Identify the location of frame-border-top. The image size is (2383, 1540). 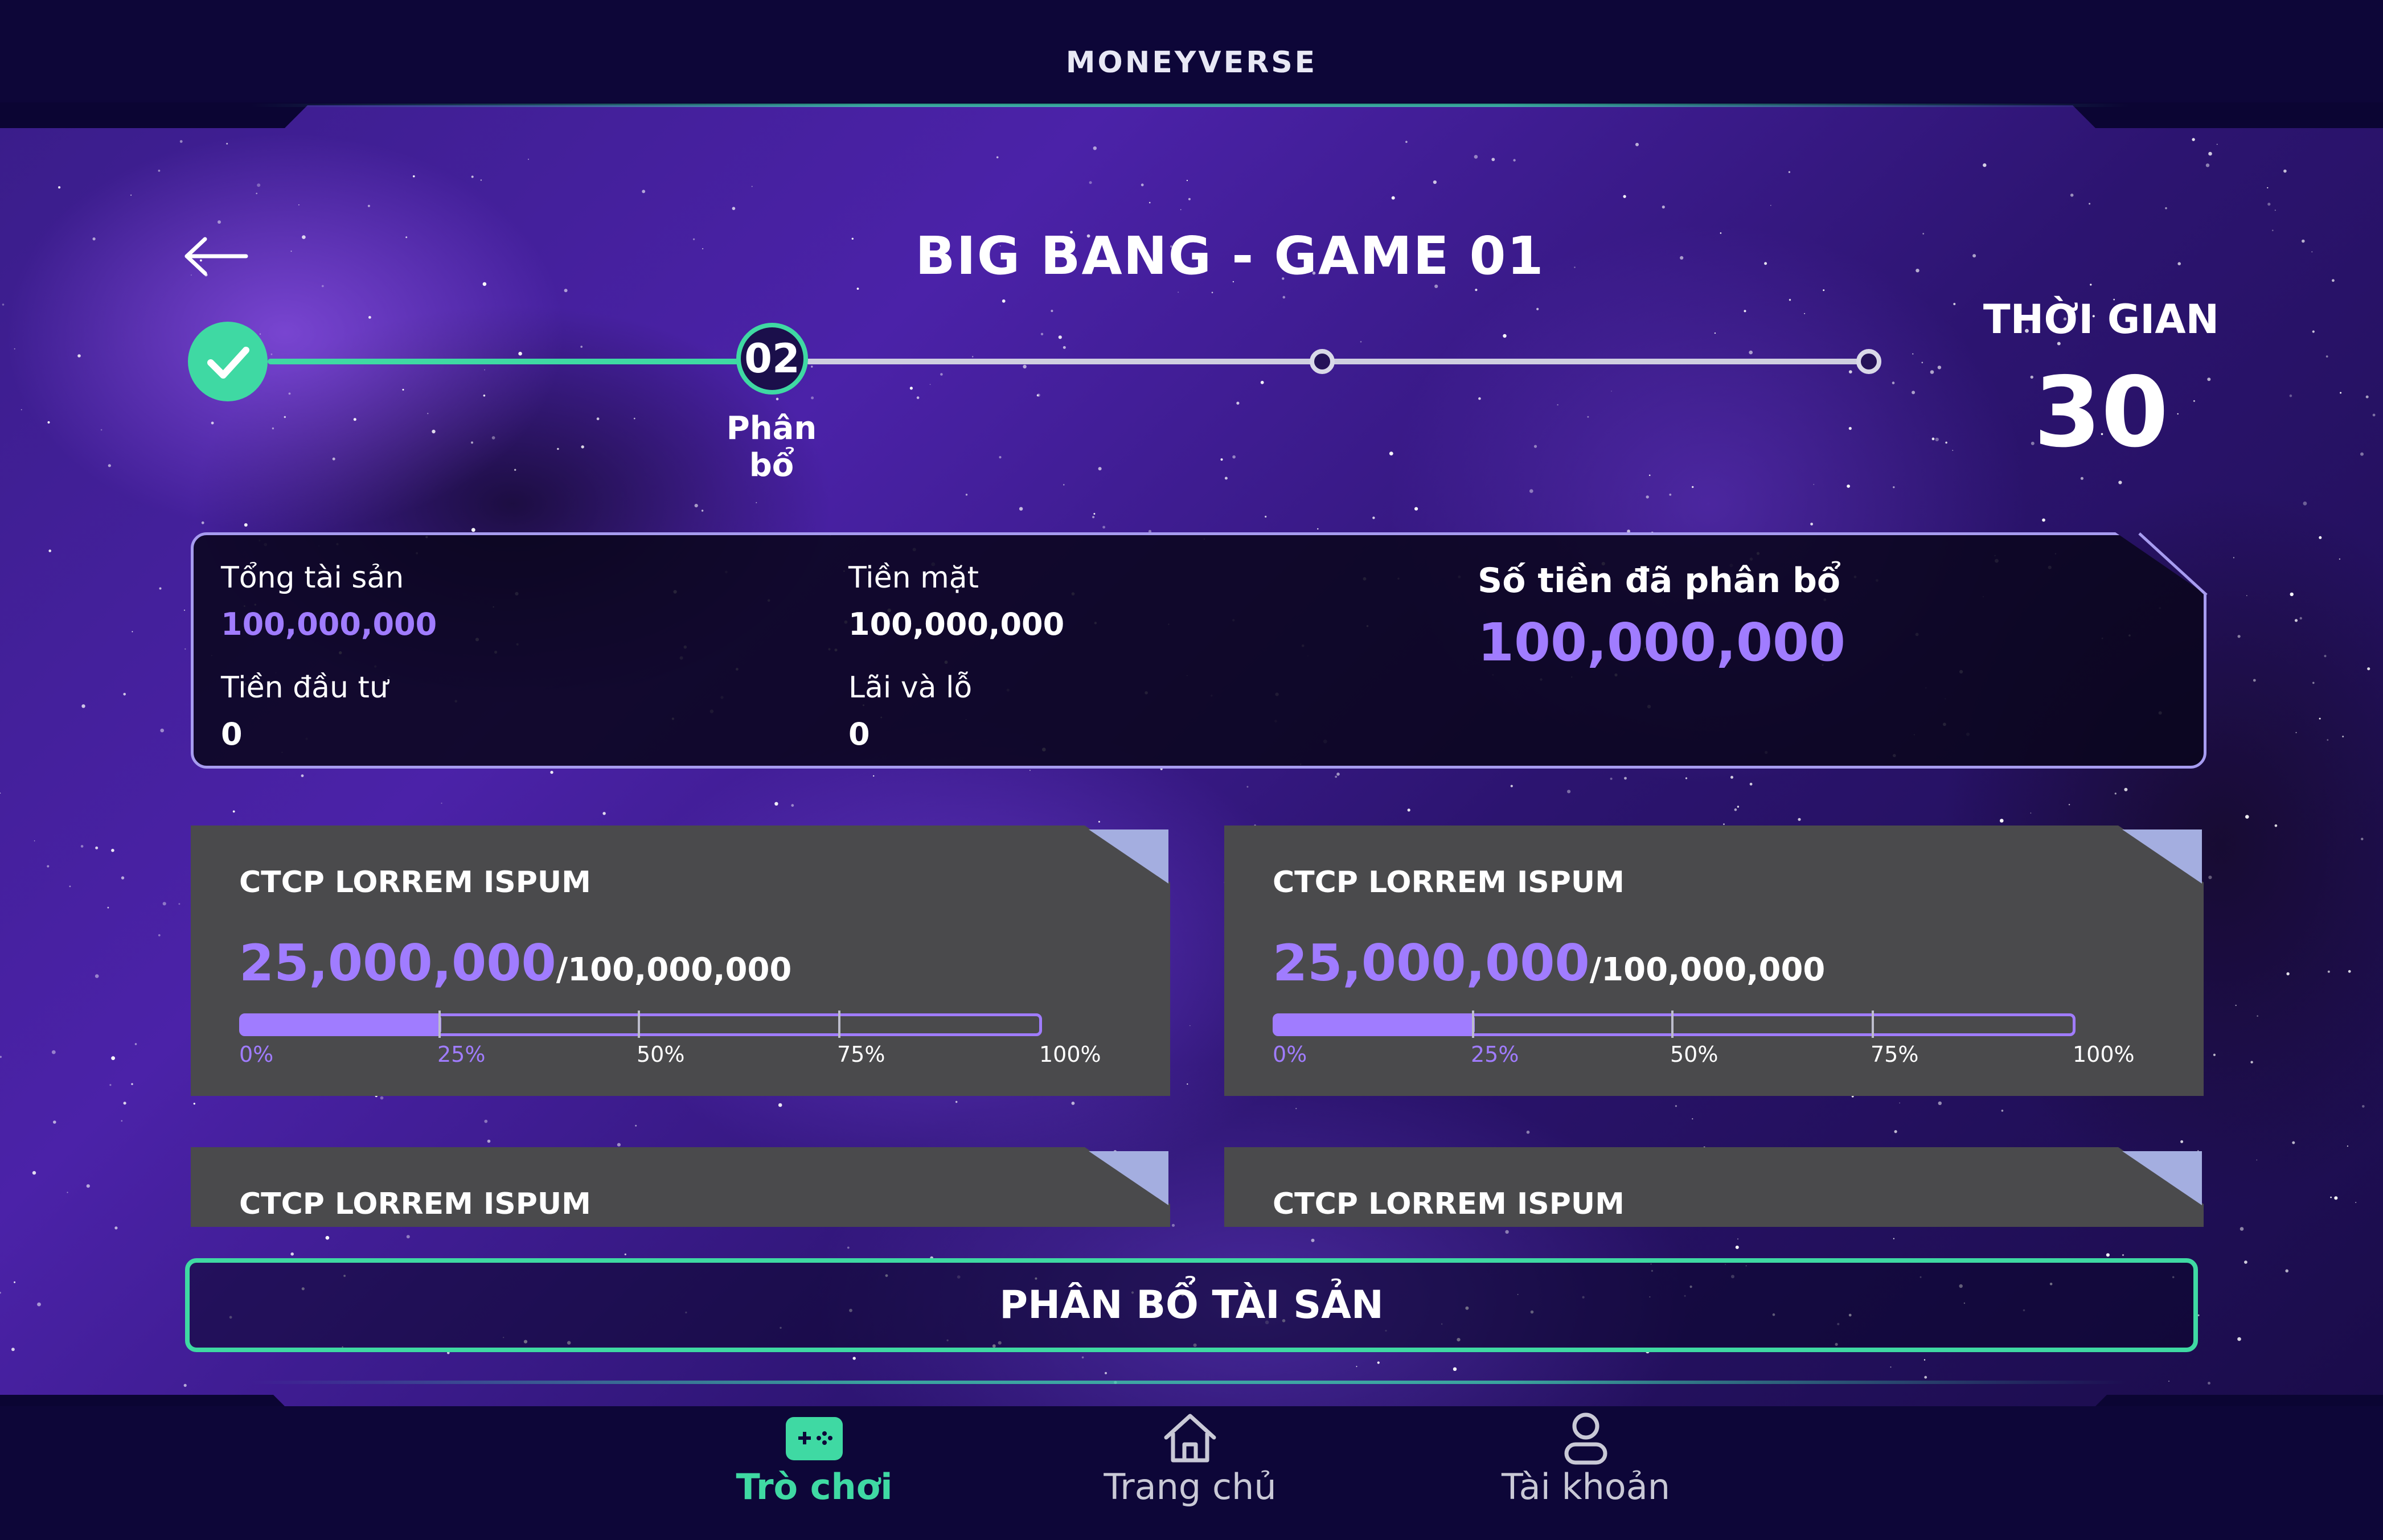
(1190, 105).